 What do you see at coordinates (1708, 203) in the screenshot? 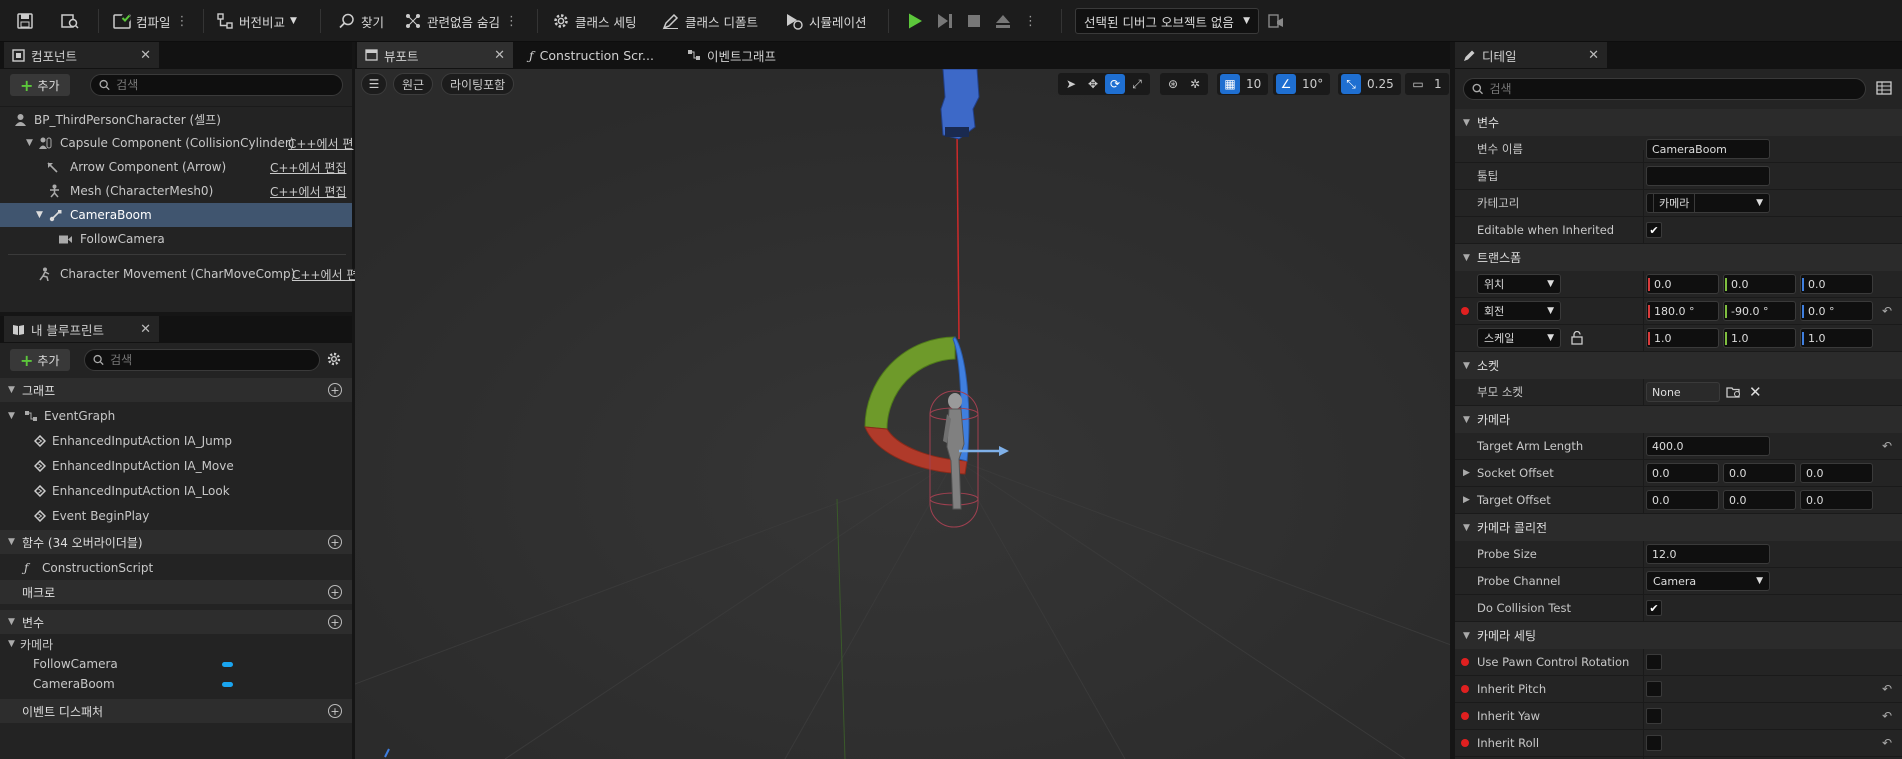
I see `category-dropdown: 카메라 ▼` at bounding box center [1708, 203].